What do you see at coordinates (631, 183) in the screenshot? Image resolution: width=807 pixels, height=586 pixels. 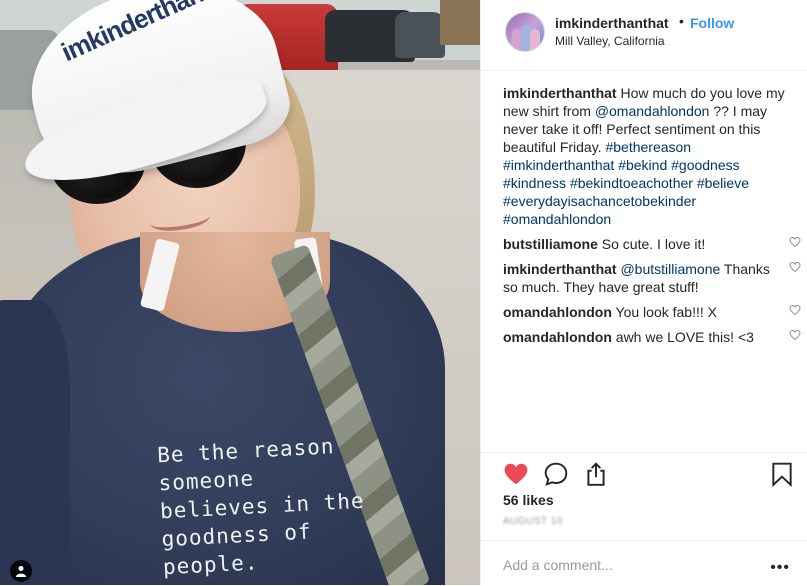 I see `hashtag-link: #bekindtoeachother` at bounding box center [631, 183].